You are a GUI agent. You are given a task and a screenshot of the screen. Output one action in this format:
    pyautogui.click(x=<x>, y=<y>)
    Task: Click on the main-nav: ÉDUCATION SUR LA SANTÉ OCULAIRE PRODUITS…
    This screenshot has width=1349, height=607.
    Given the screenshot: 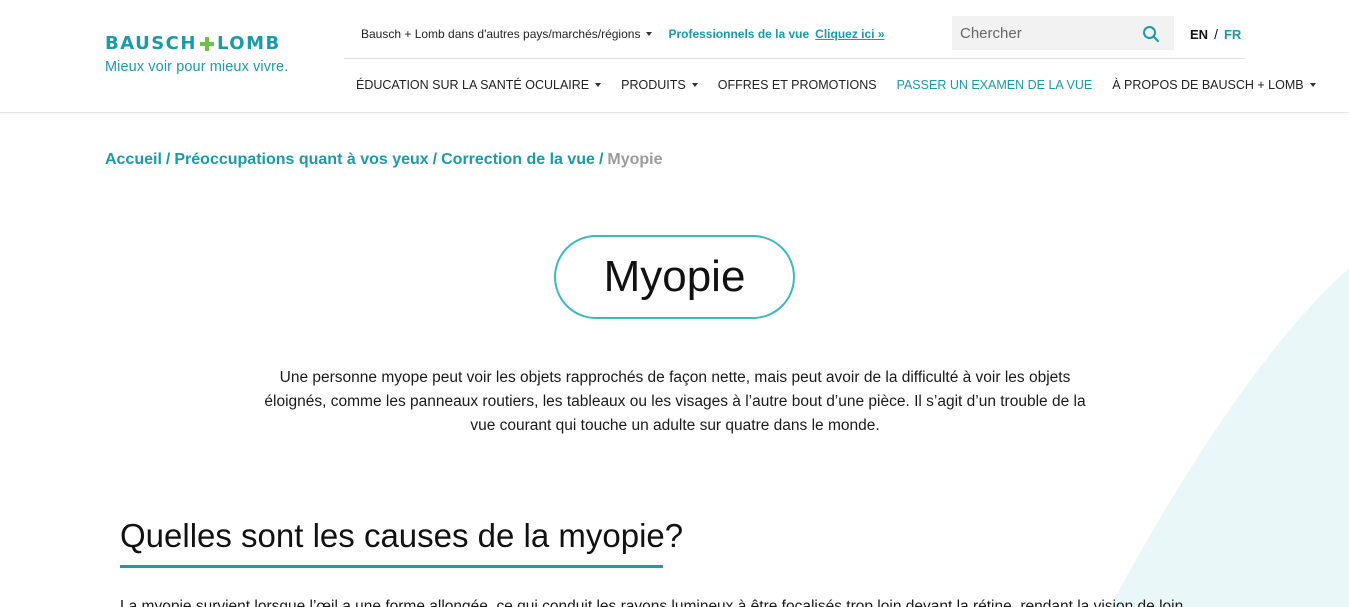 What is the action you would take?
    pyautogui.click(x=846, y=85)
    